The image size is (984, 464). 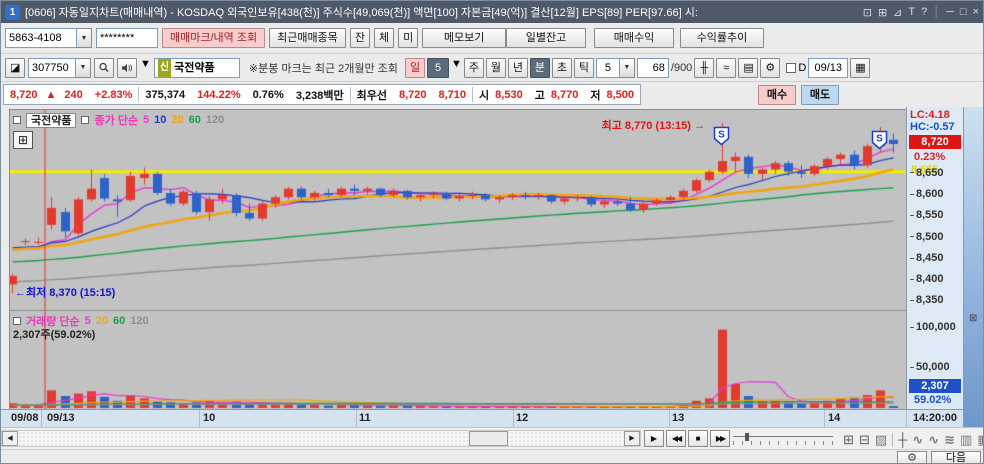 What do you see at coordinates (17, 120) in the screenshot?
I see `stock-legend-checkbox` at bounding box center [17, 120].